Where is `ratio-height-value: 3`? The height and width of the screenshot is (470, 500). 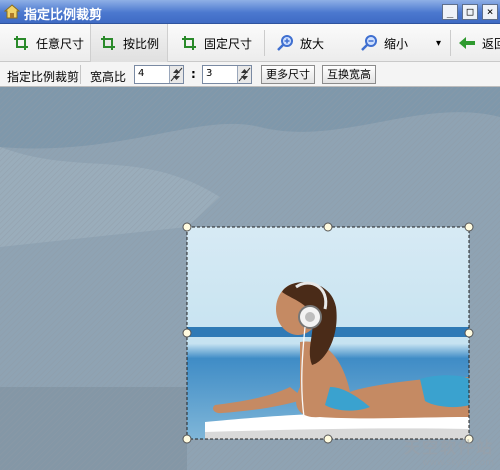 ratio-height-value: 3 is located at coordinates (209, 73).